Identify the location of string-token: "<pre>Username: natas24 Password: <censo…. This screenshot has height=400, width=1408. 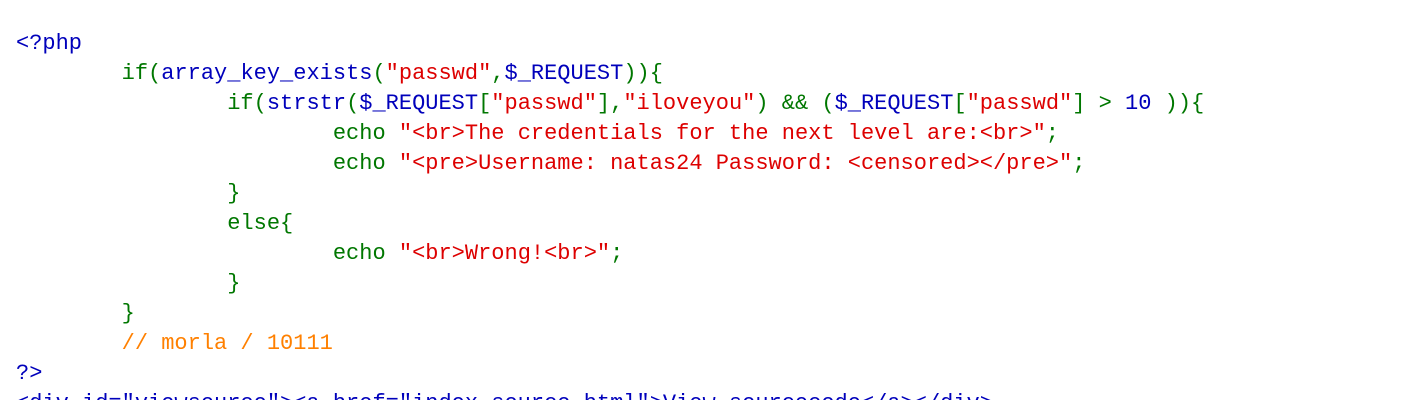
(735, 163).